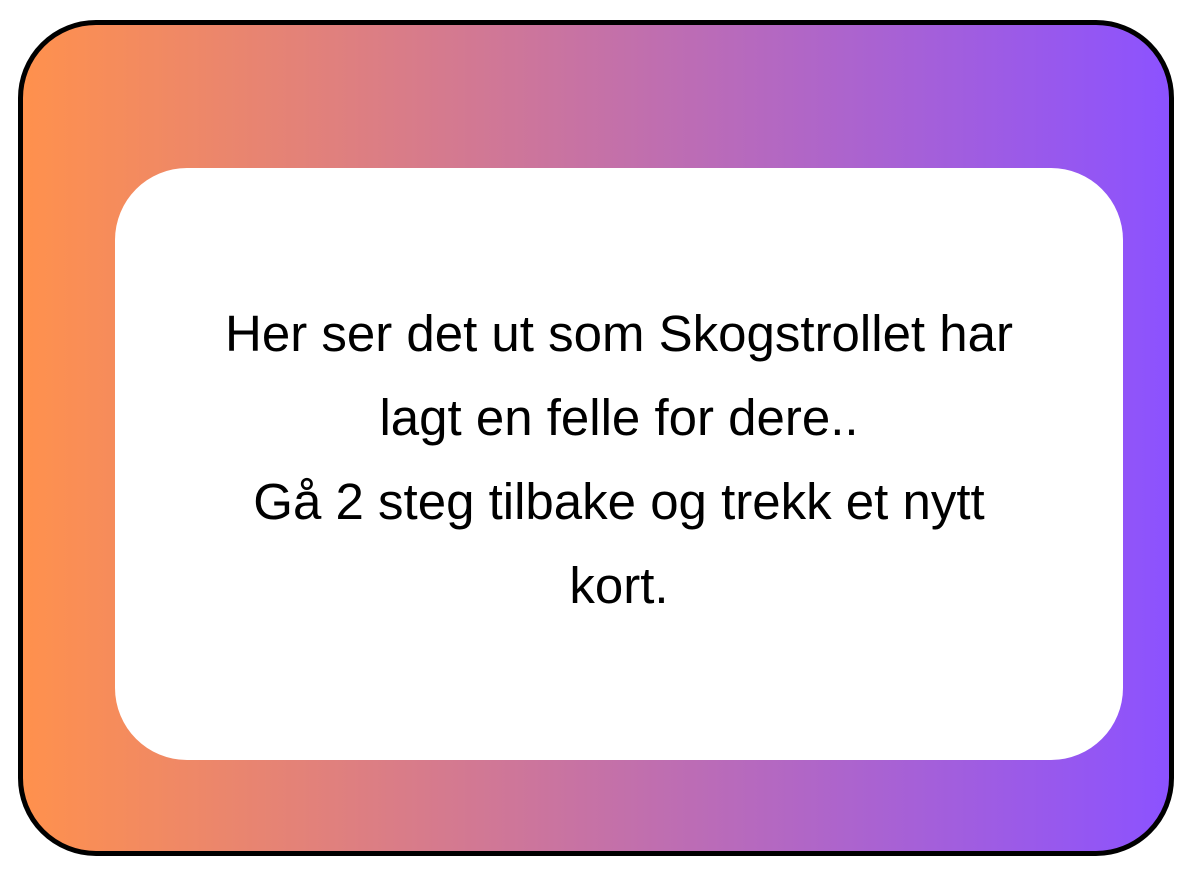  Describe the element at coordinates (619, 417) in the screenshot. I see `card-message-line: lagt en felle for dere..` at that location.